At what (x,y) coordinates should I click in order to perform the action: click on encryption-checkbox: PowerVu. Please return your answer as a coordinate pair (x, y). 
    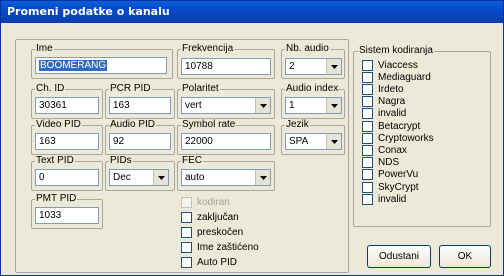
    Looking at the image, I should click on (390, 175).